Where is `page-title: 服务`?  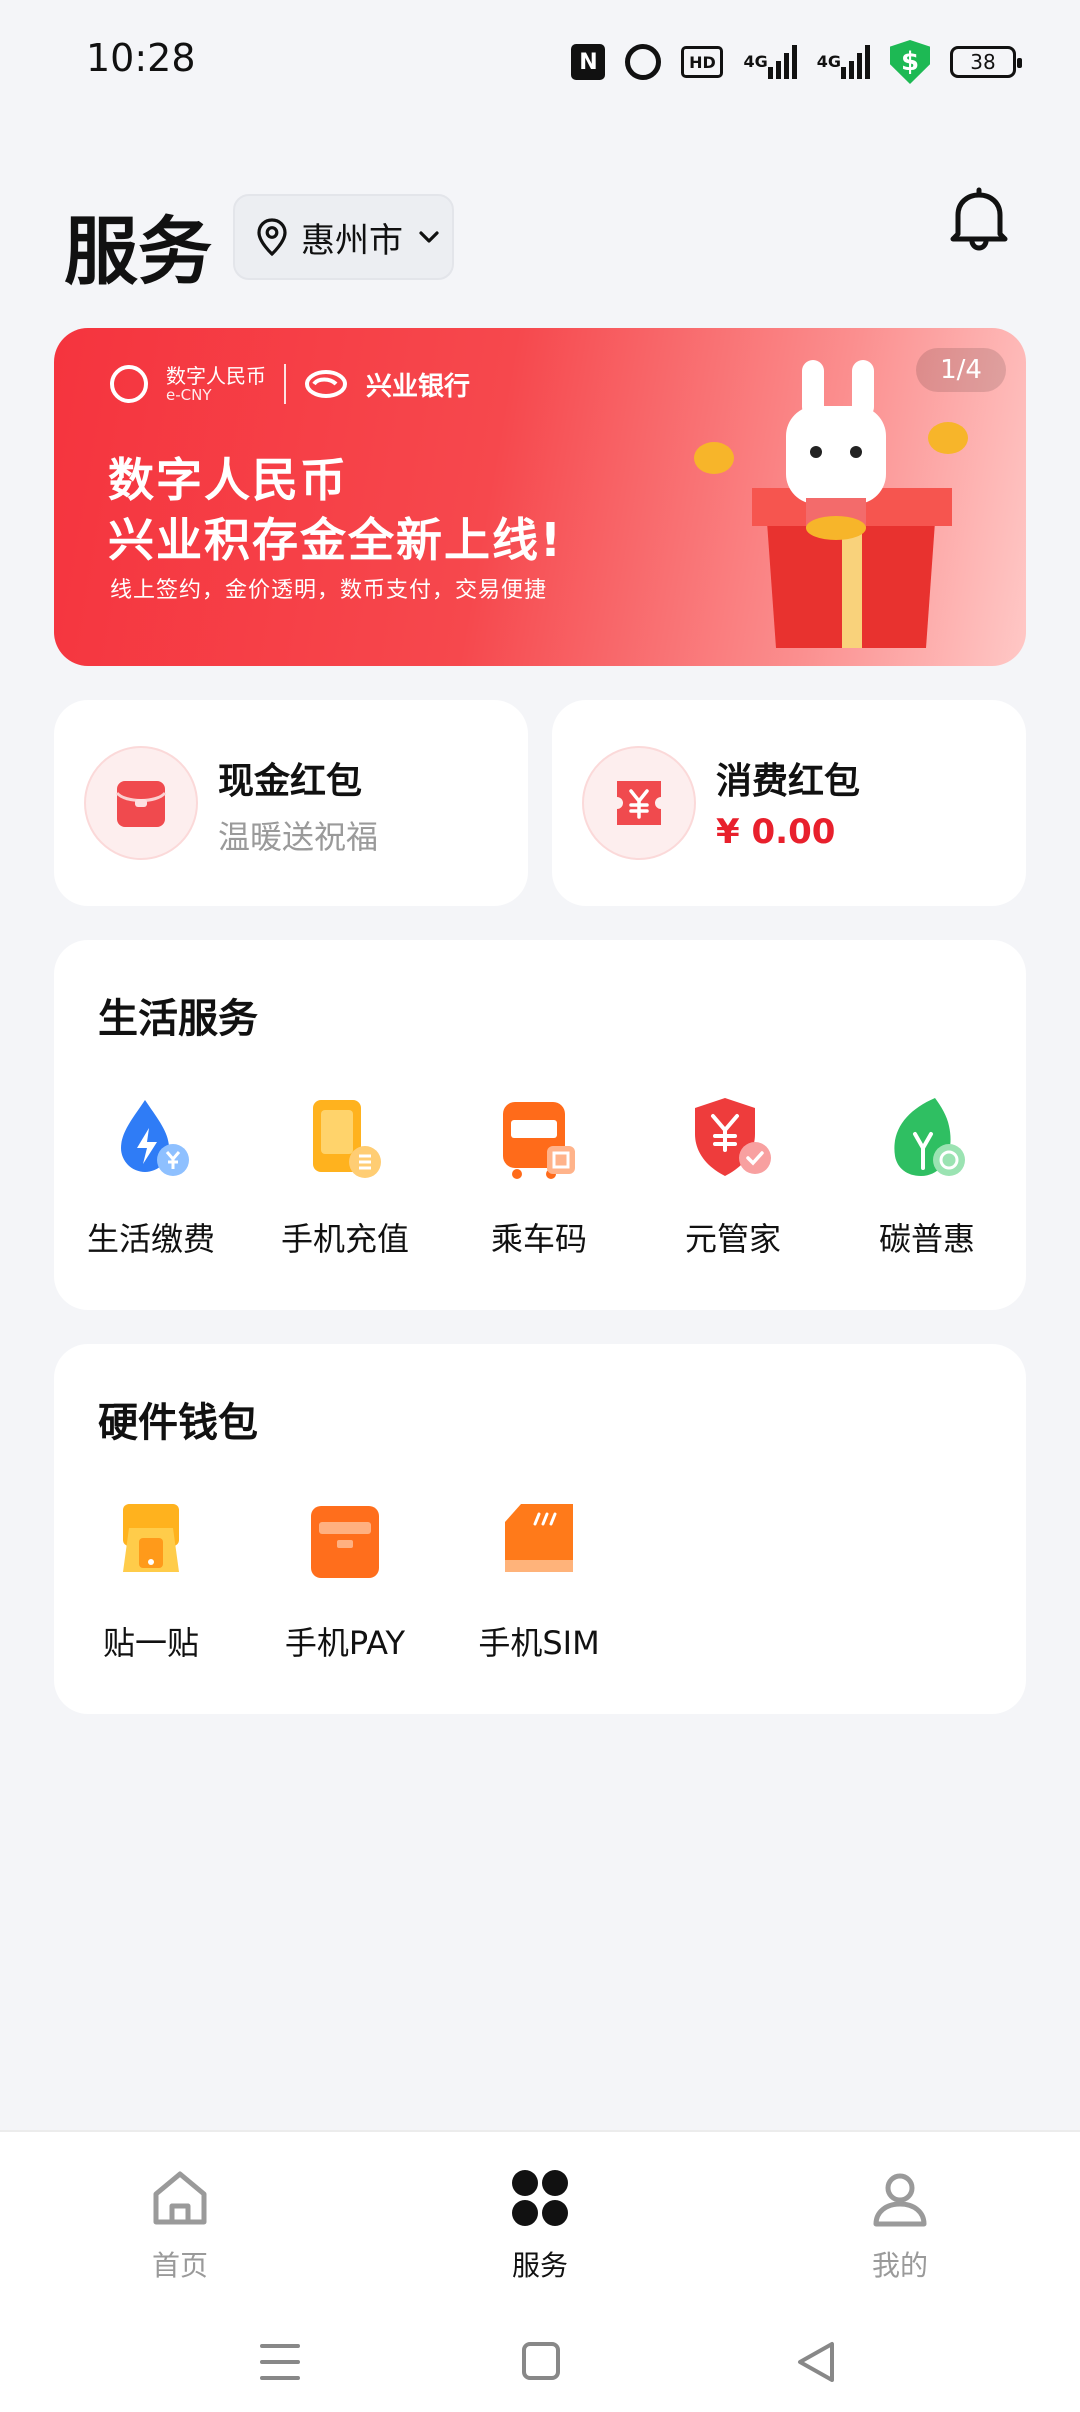 page-title: 服务 is located at coordinates (138, 252).